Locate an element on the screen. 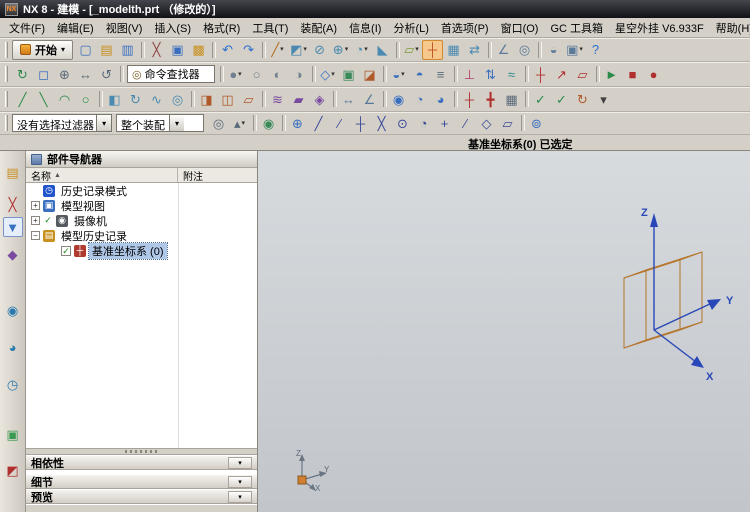  menu-item: 信息(I) is located at coordinates (365, 27).